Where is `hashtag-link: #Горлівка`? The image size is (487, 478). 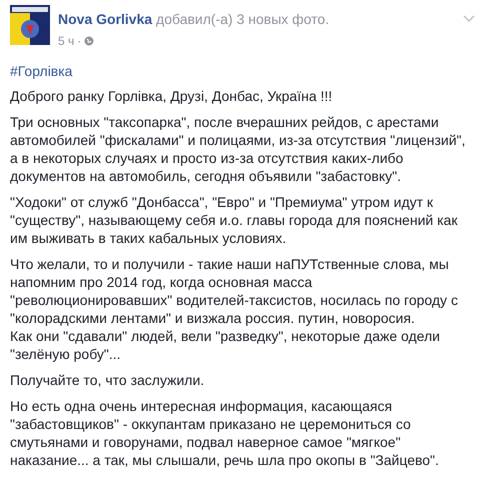 hashtag-link: #Горлівка is located at coordinates (243, 71).